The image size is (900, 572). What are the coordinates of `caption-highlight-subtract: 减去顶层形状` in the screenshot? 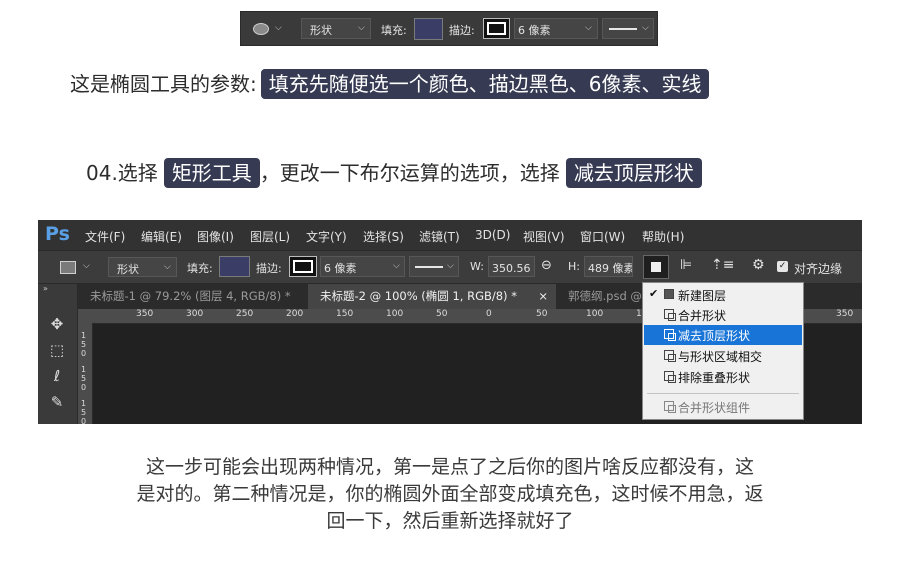 It's located at (633, 173).